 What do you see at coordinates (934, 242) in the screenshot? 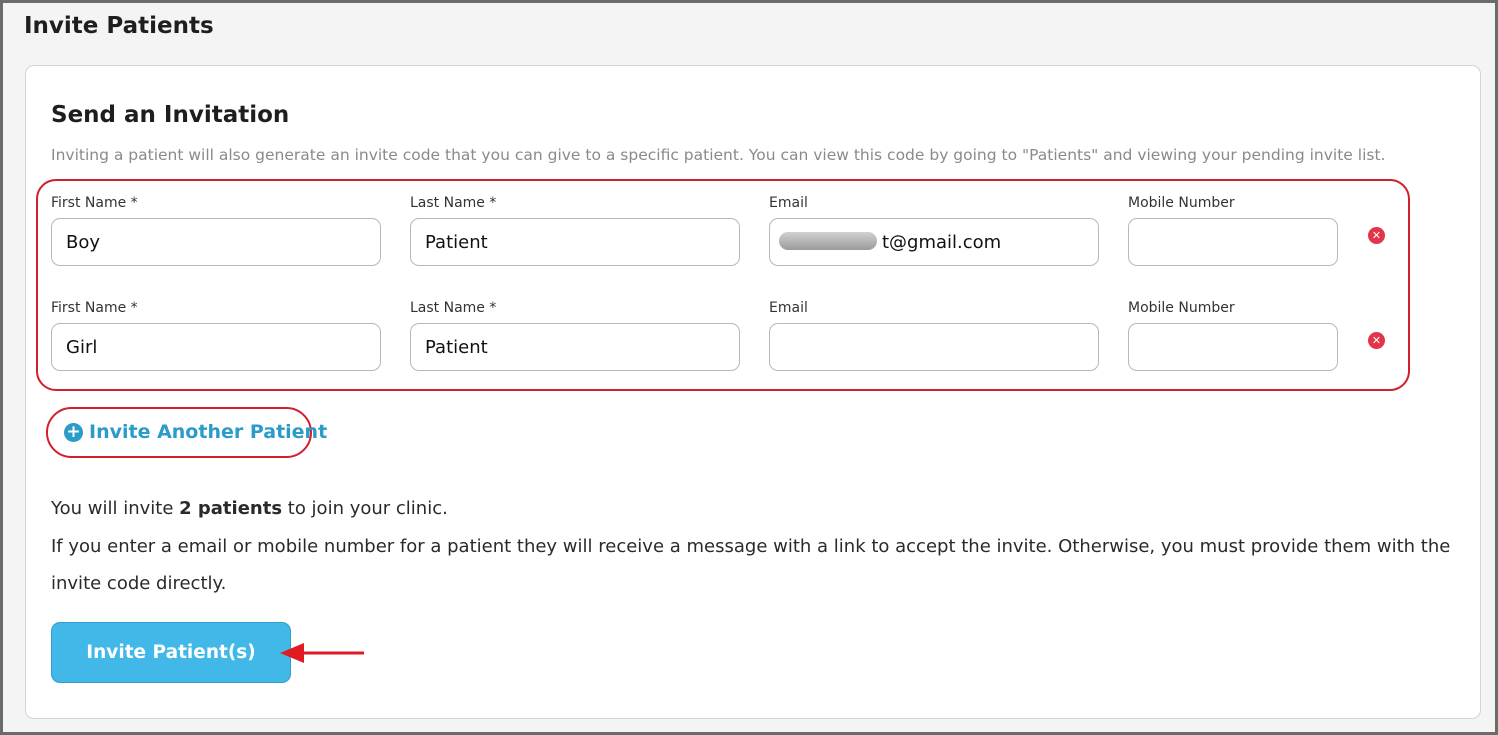
I see `email-field-wrapper` at bounding box center [934, 242].